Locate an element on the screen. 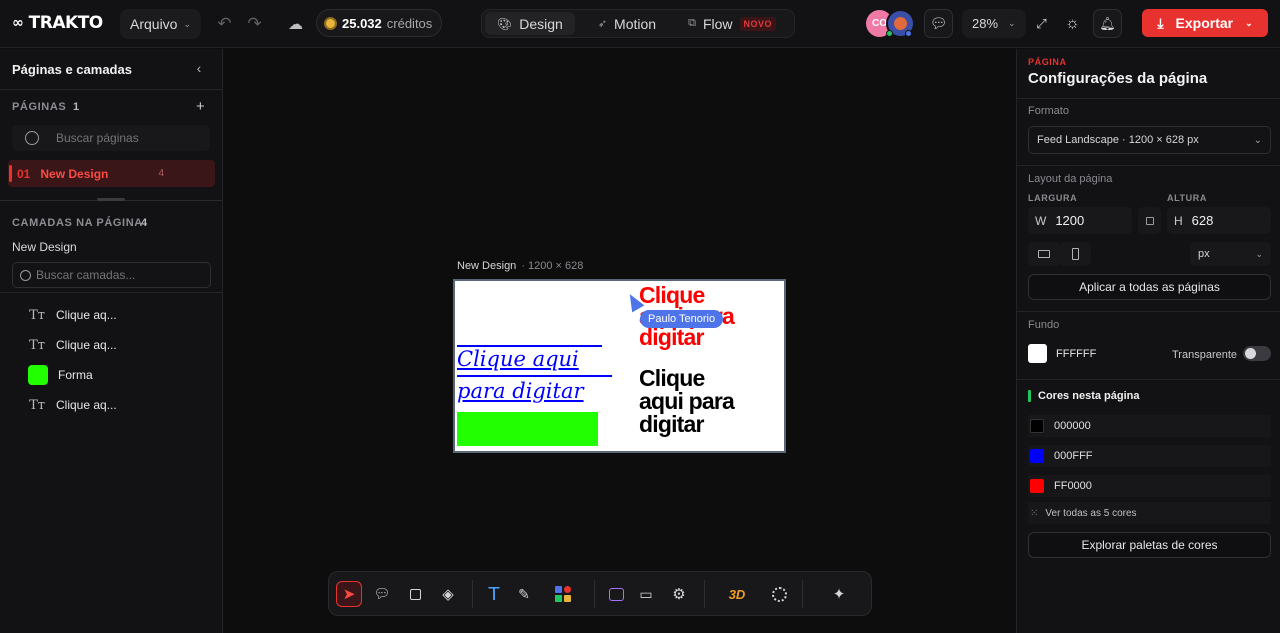  fullscreen-button: ⤢ is located at coordinates (1041, 23).